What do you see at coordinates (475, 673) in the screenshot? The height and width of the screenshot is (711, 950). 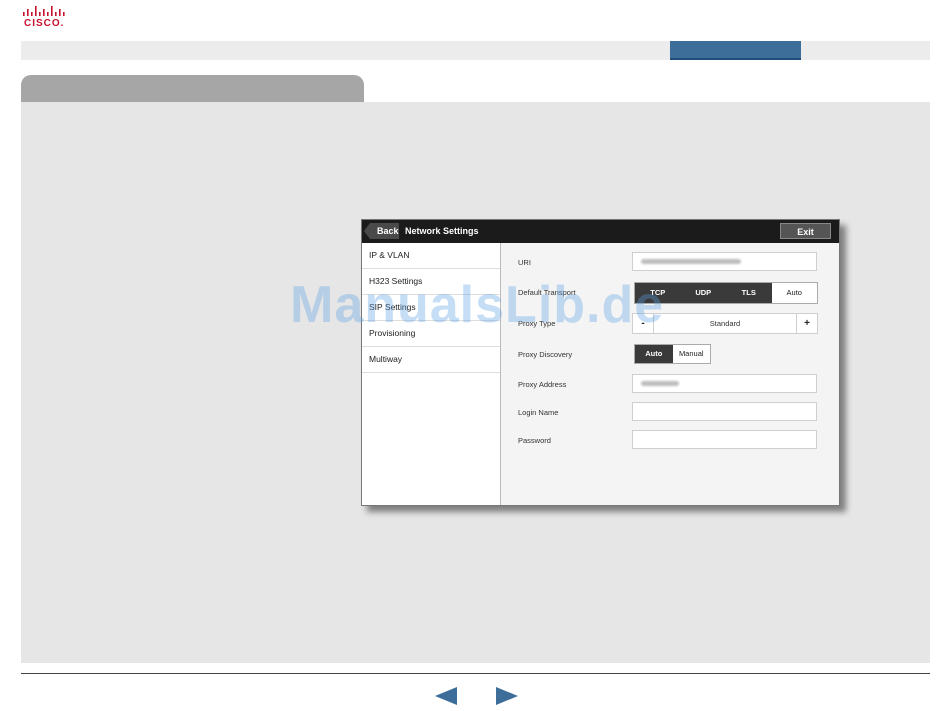 I see `footer-divider` at bounding box center [475, 673].